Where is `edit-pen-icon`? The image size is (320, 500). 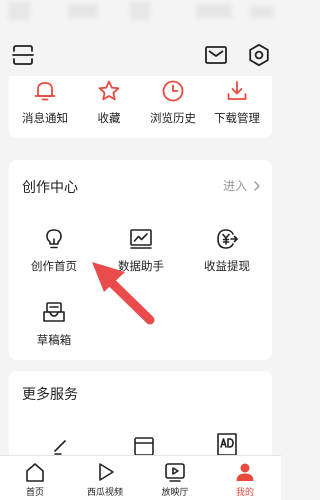
edit-pen-icon is located at coordinates (60, 447).